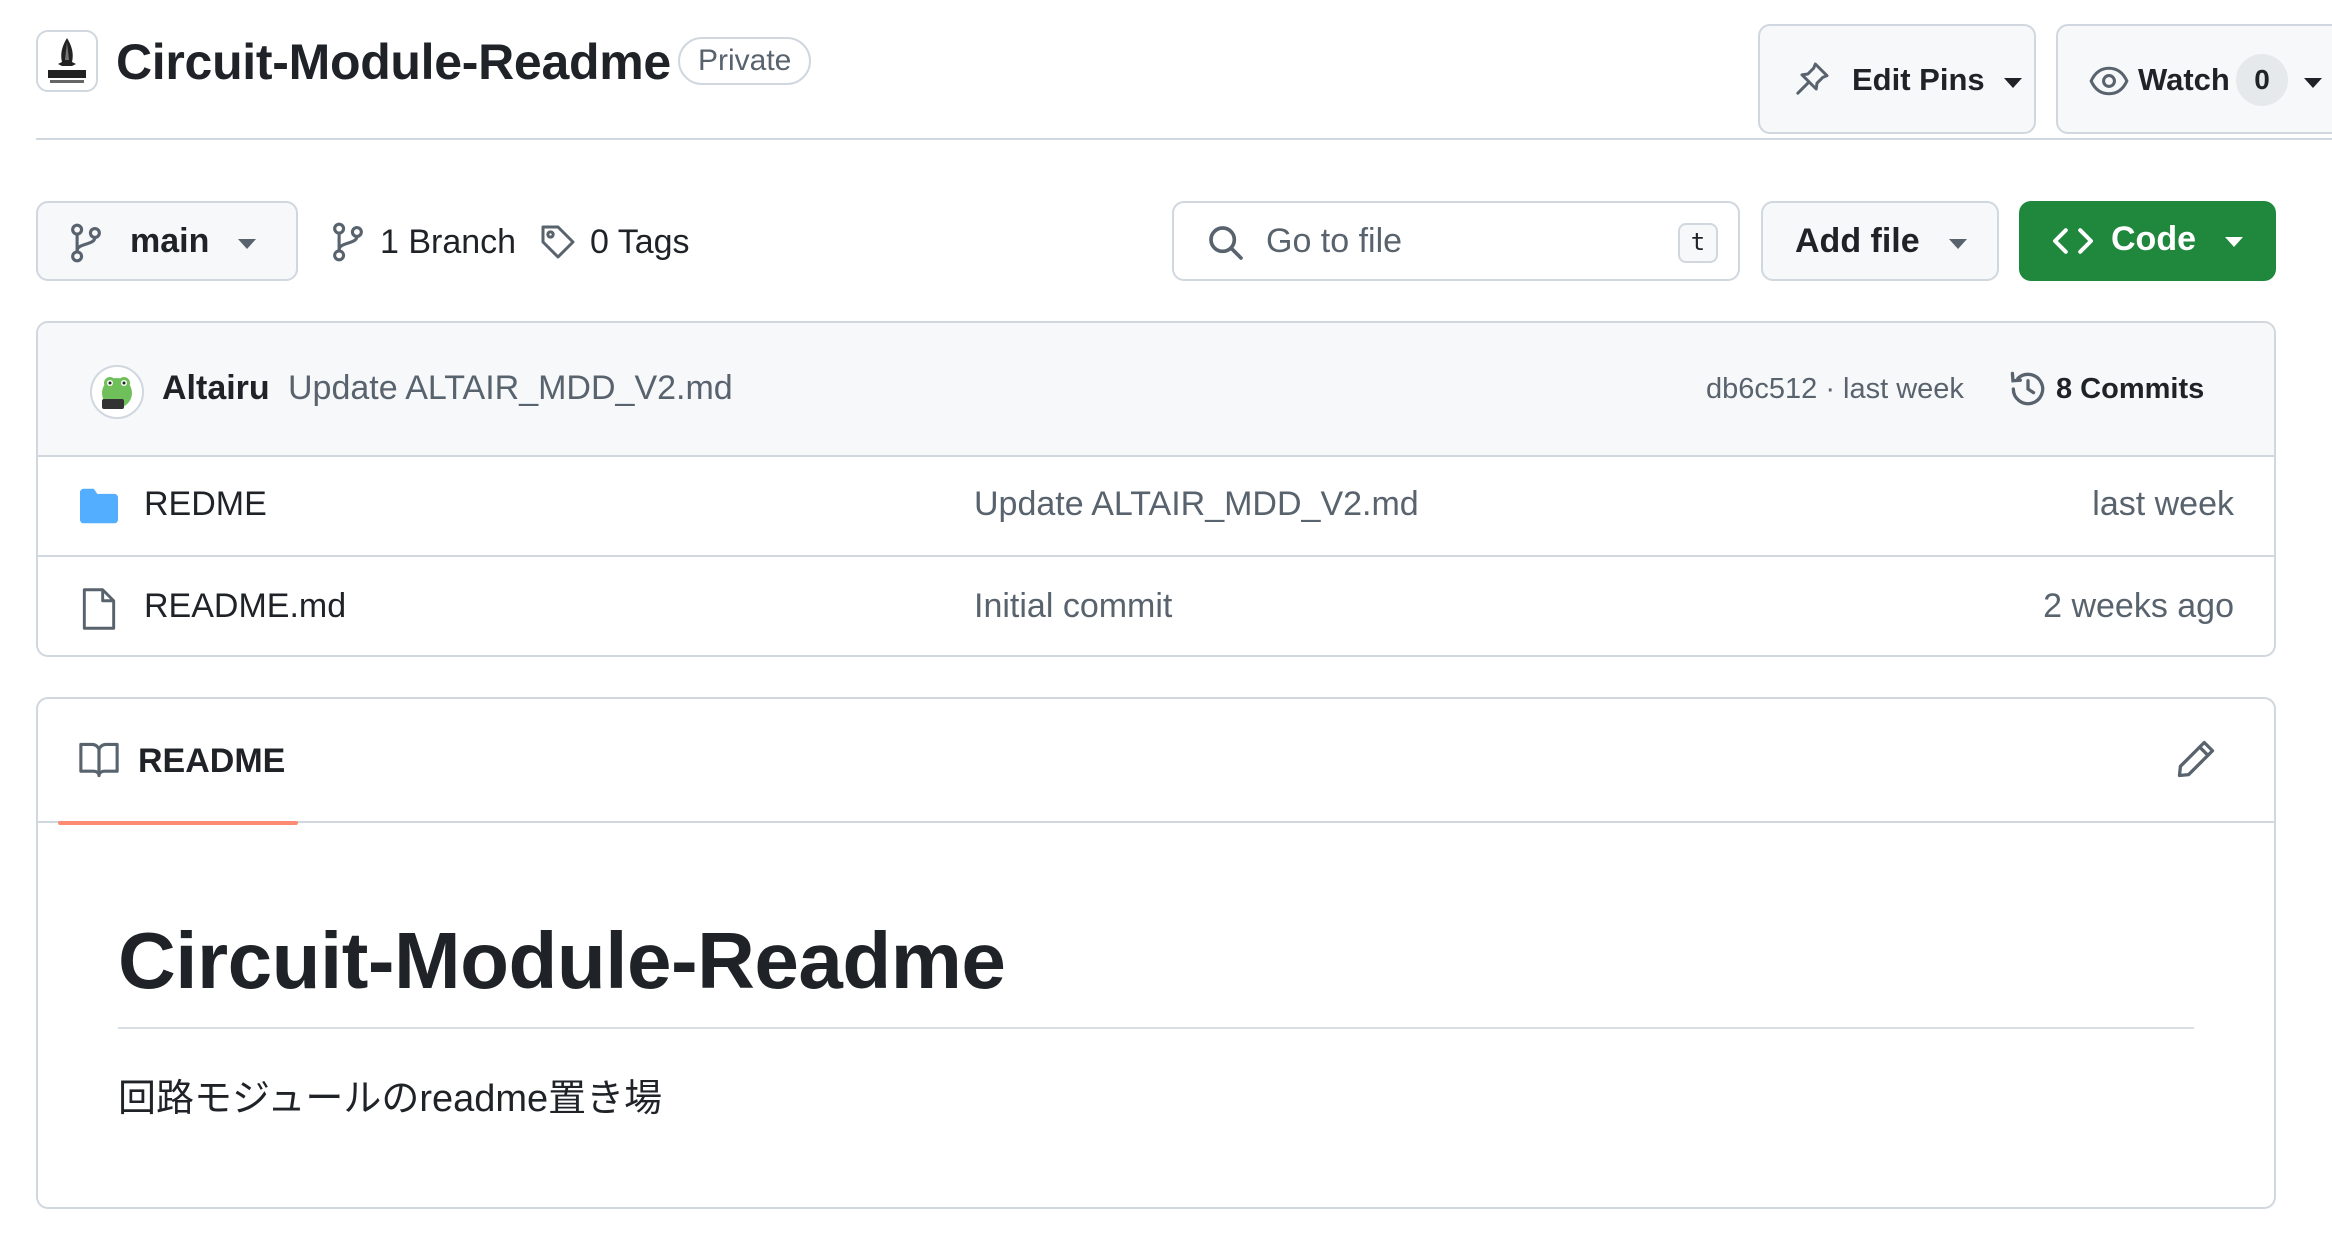 The width and height of the screenshot is (2332, 1255). I want to click on file-commit-message: Initial commit, so click(1073, 606).